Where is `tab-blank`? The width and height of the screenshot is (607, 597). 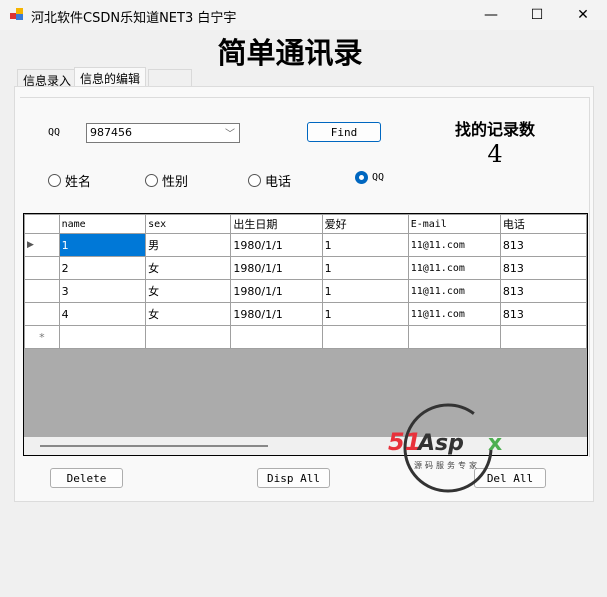 tab-blank is located at coordinates (170, 78).